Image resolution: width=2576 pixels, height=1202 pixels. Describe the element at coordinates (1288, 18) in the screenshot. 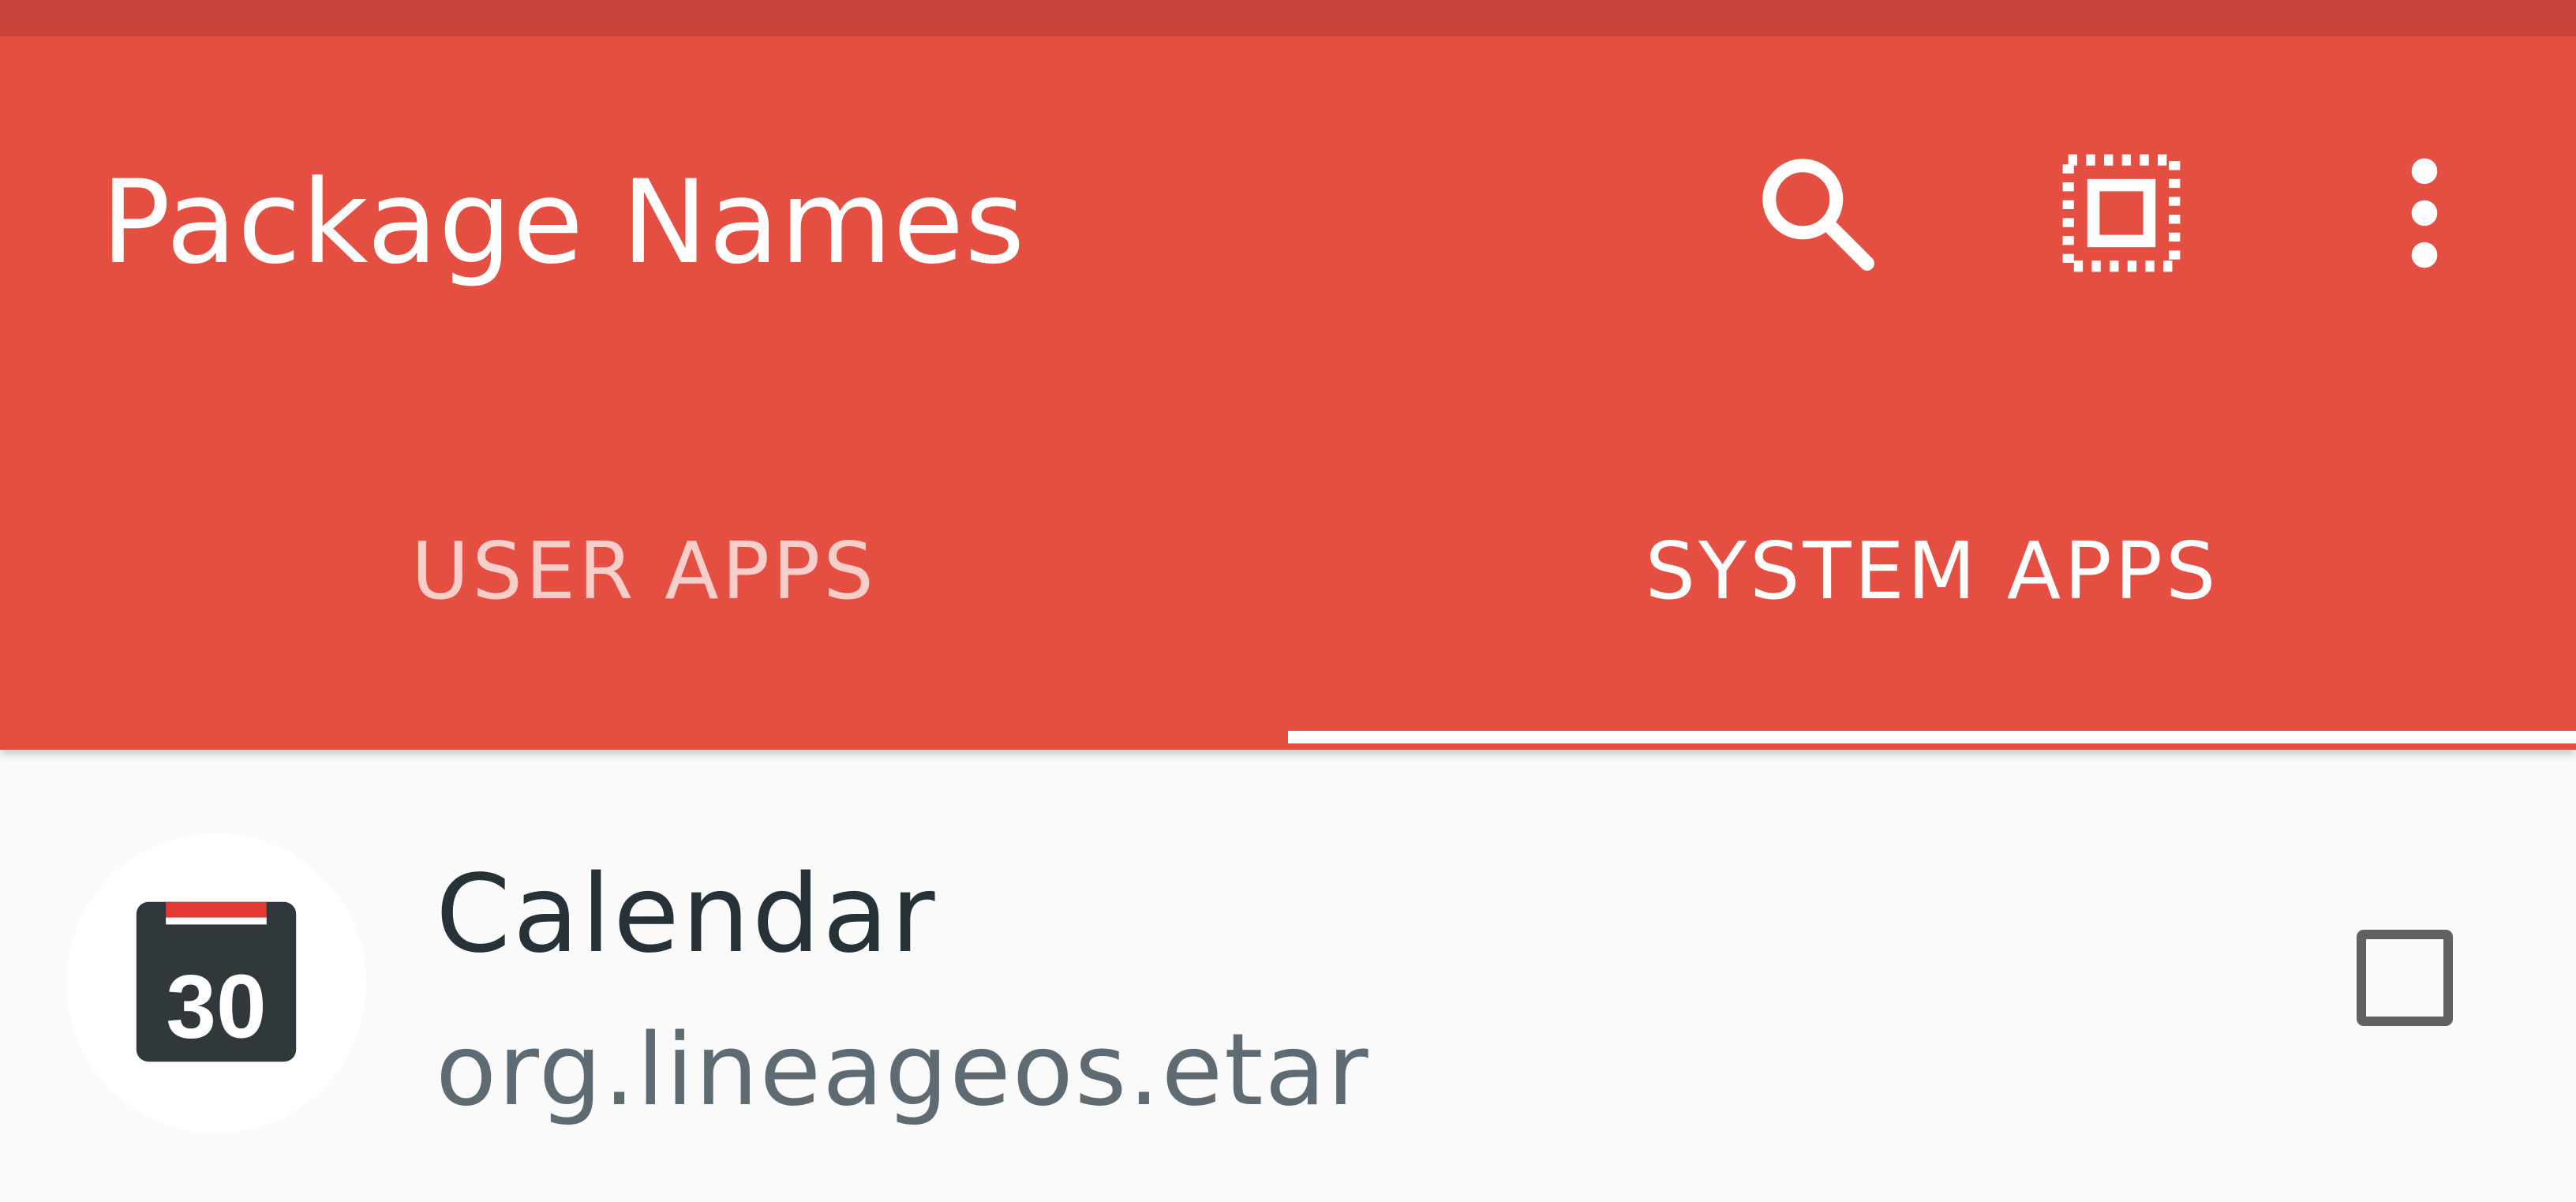

I see `status-bar` at that location.